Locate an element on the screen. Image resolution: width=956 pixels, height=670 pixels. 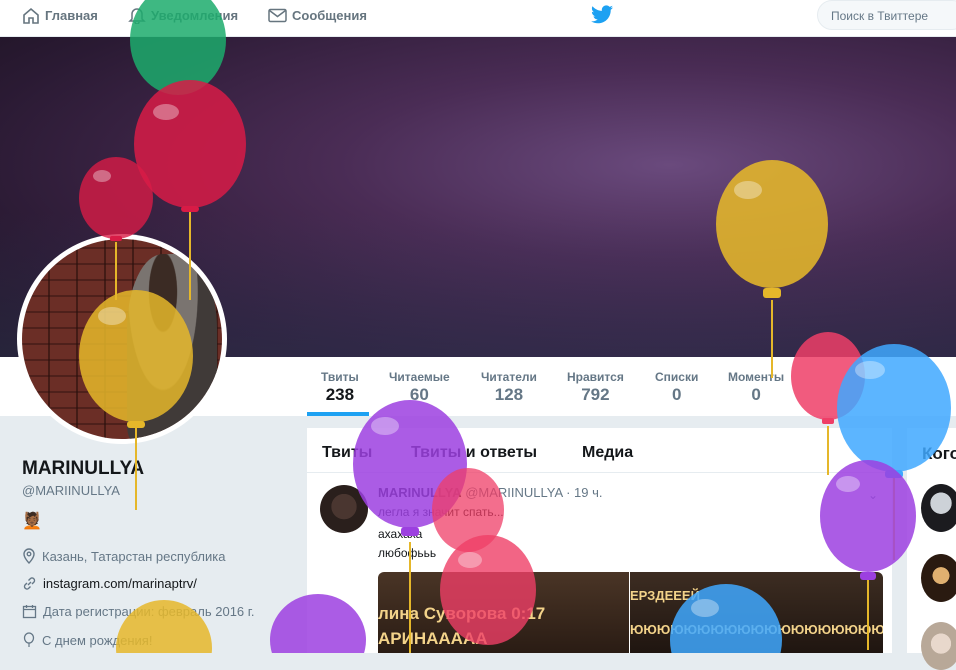
stat-value: 60 is located at coordinates (419, 394).